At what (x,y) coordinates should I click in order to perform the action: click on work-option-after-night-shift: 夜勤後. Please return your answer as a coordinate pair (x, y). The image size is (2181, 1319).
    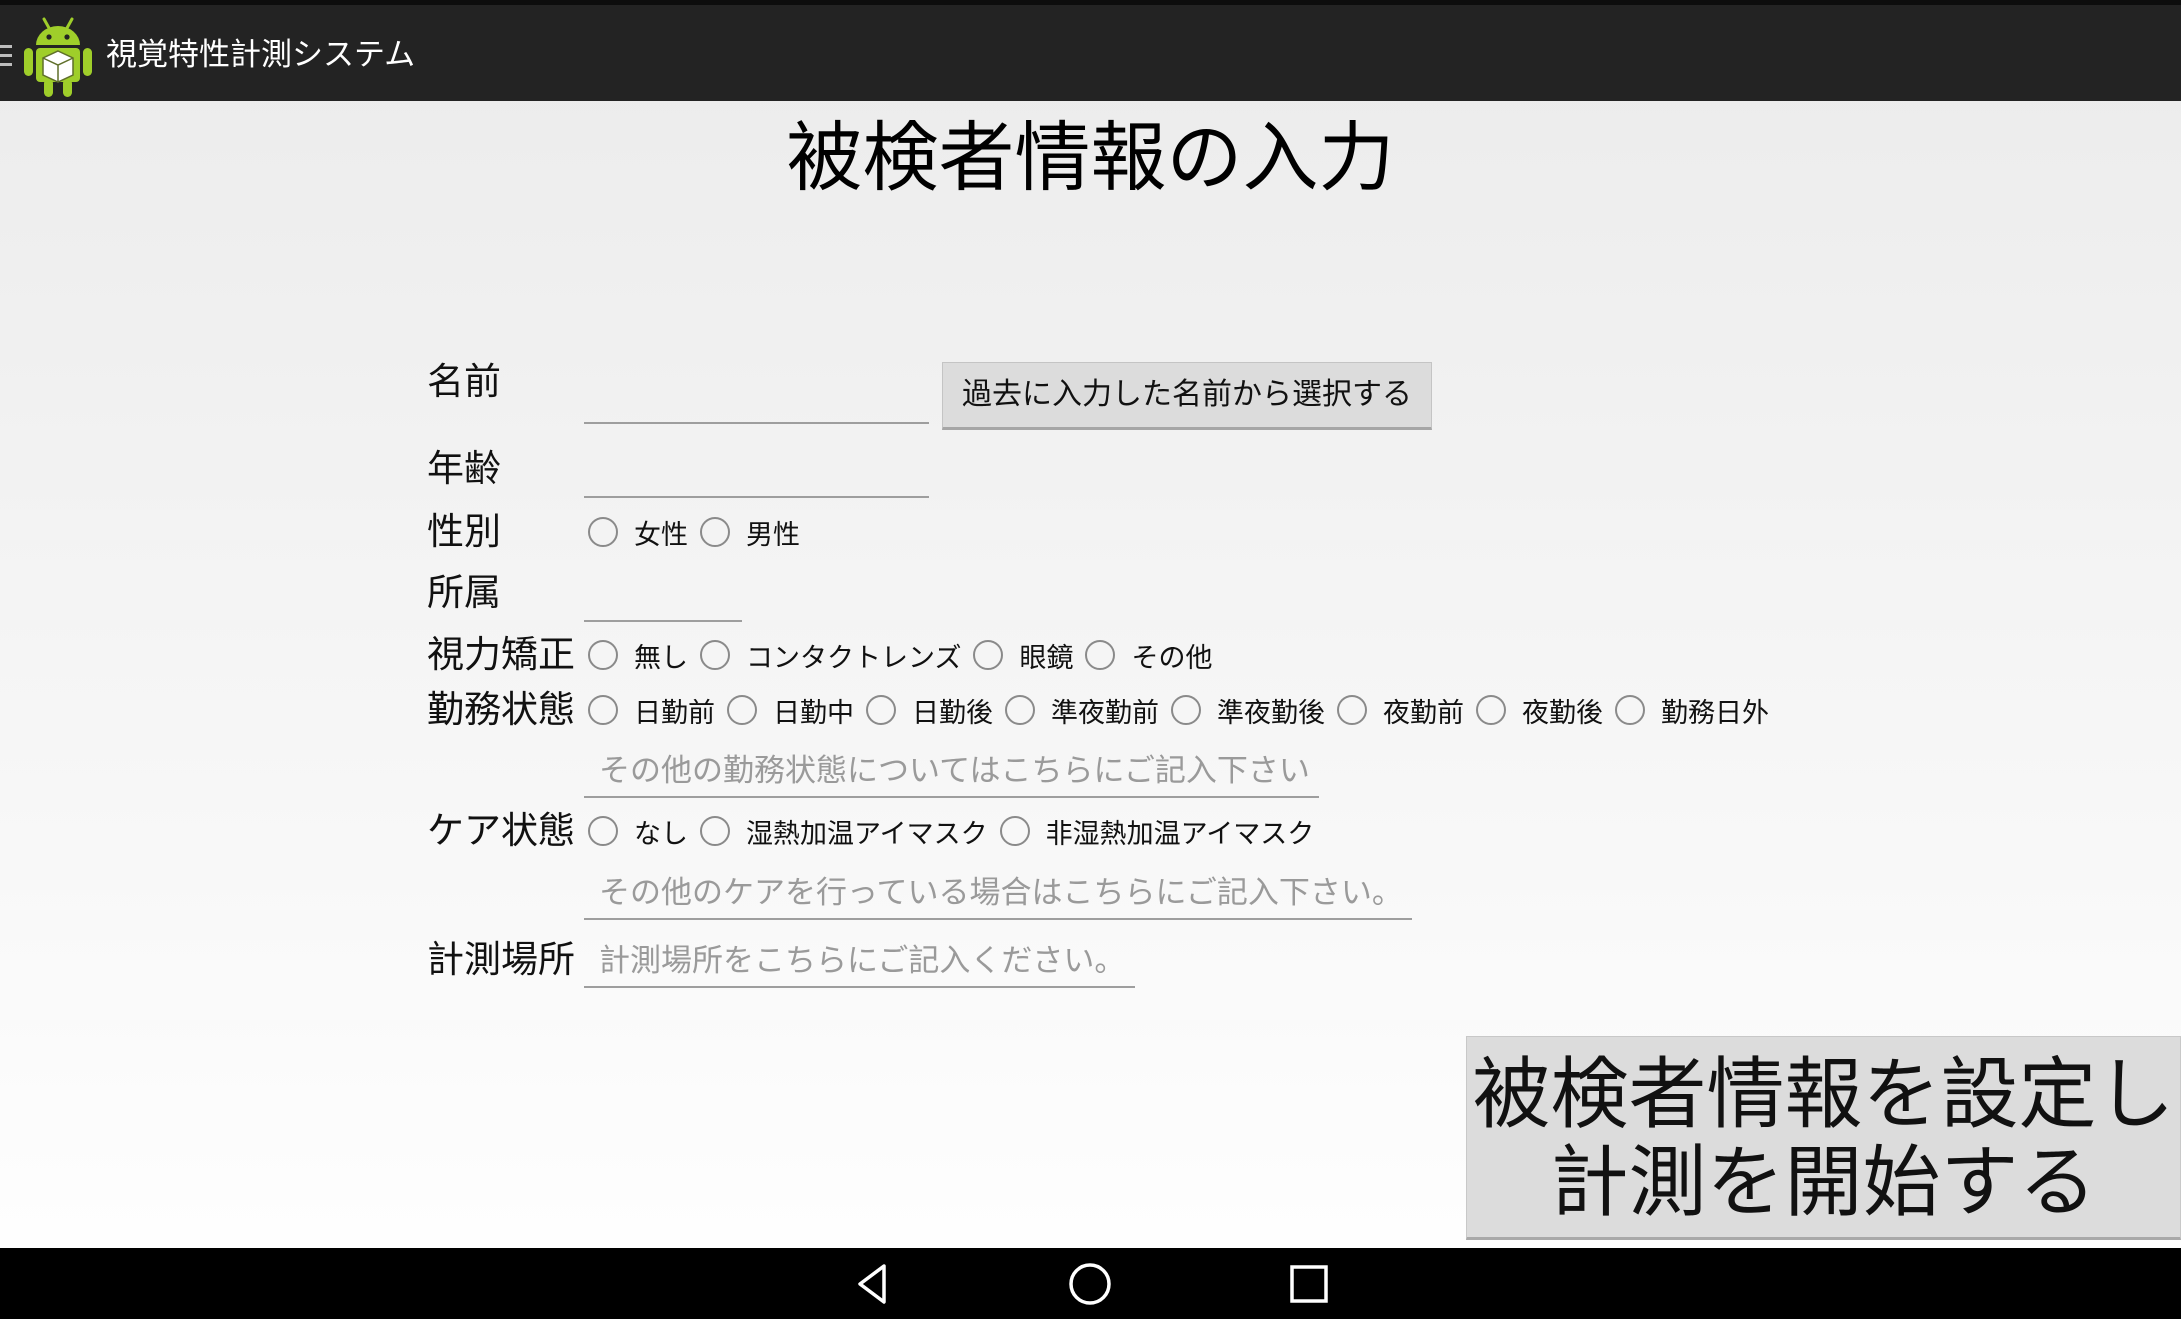
    Looking at the image, I should click on (1539, 710).